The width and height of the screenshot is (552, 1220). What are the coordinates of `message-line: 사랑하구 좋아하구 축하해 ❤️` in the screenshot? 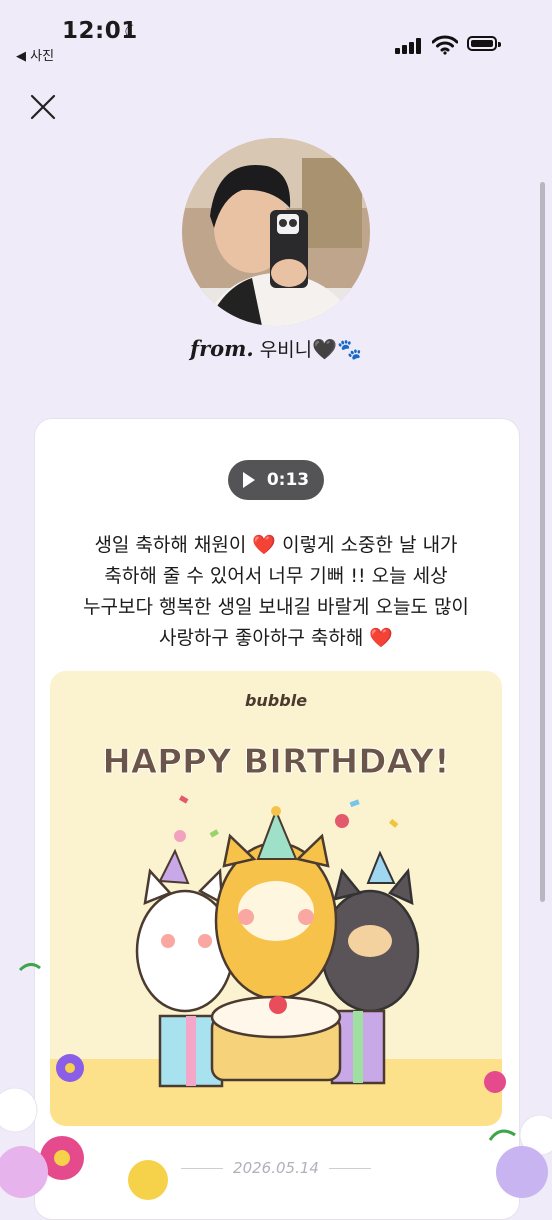 It's located at (276, 638).